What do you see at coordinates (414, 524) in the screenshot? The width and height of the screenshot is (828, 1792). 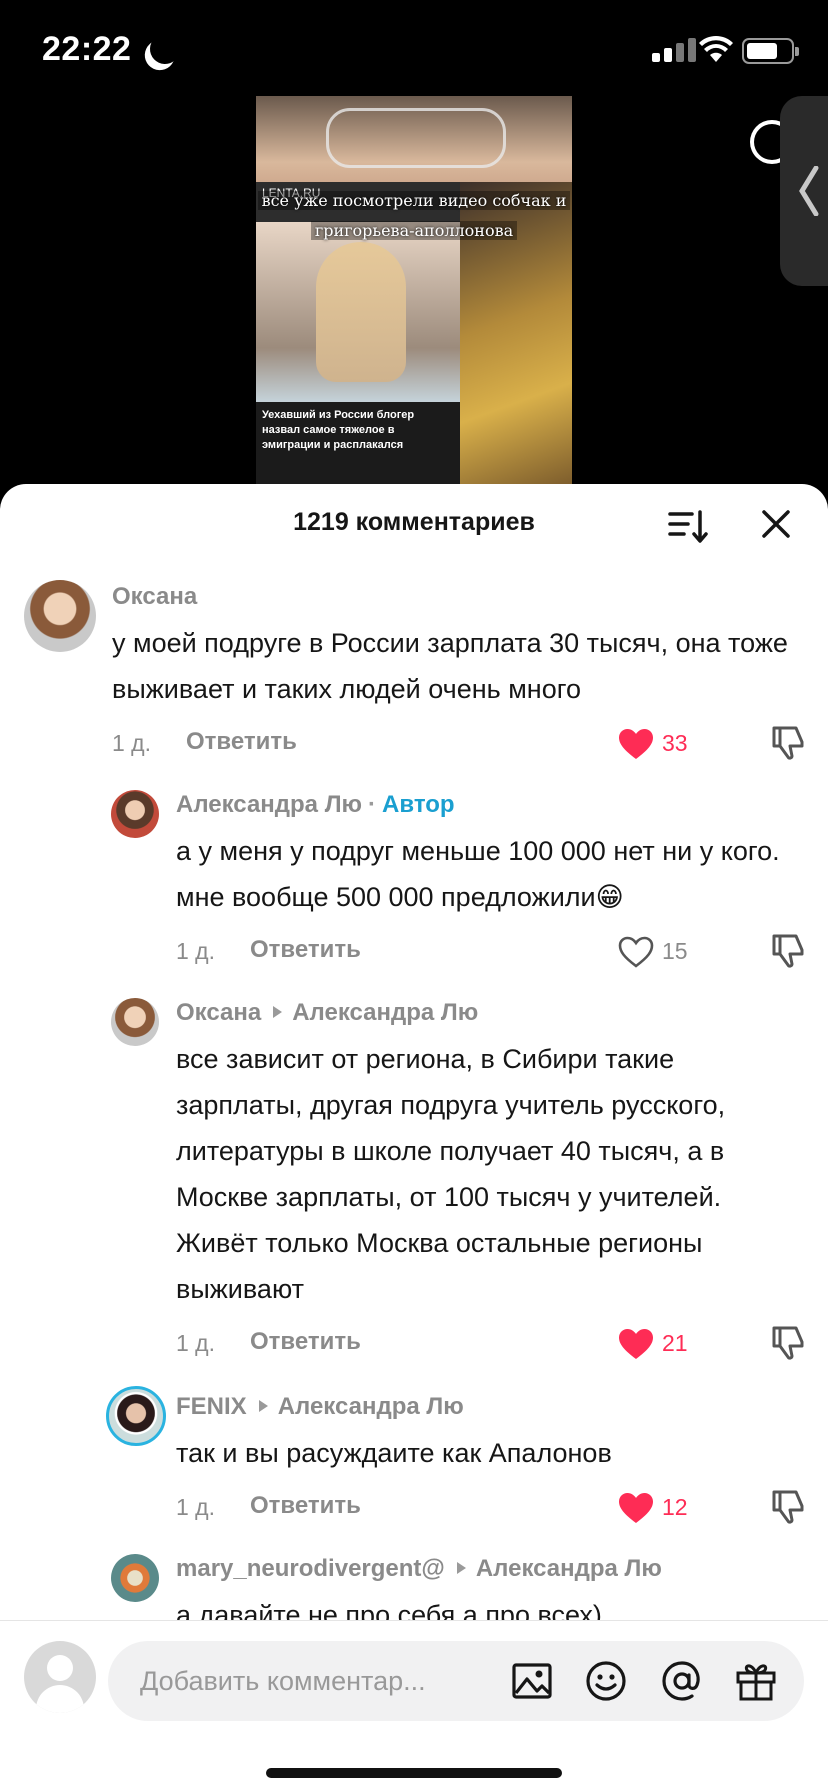 I see `comments-header: 1219 комментариев` at bounding box center [414, 524].